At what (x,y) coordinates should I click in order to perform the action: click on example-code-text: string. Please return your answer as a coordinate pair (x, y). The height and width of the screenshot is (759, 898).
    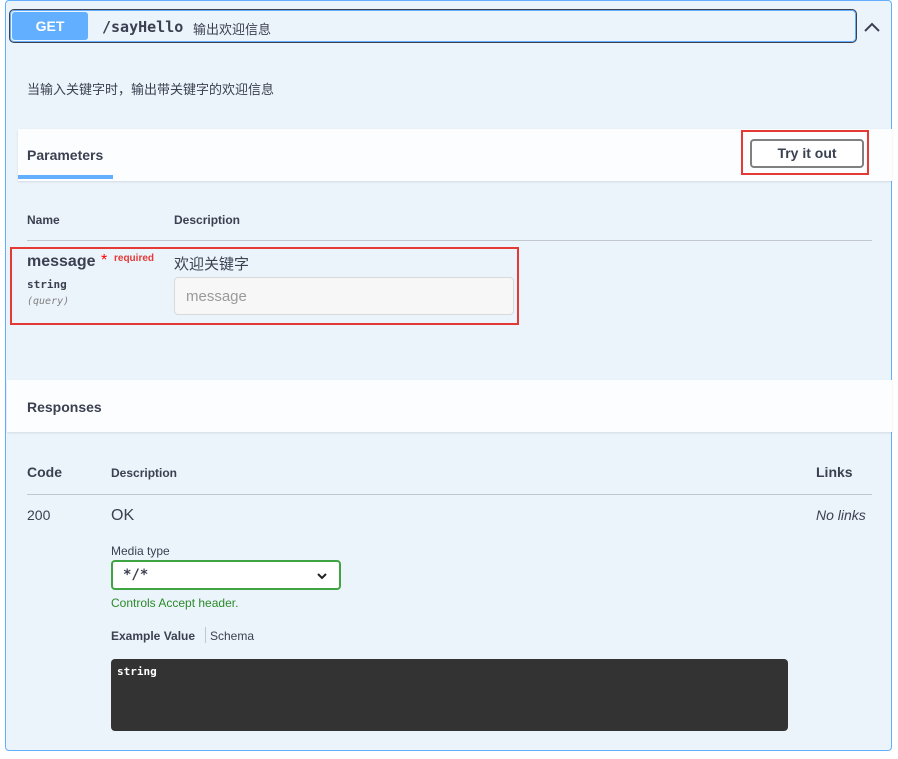
    Looking at the image, I should click on (137, 671).